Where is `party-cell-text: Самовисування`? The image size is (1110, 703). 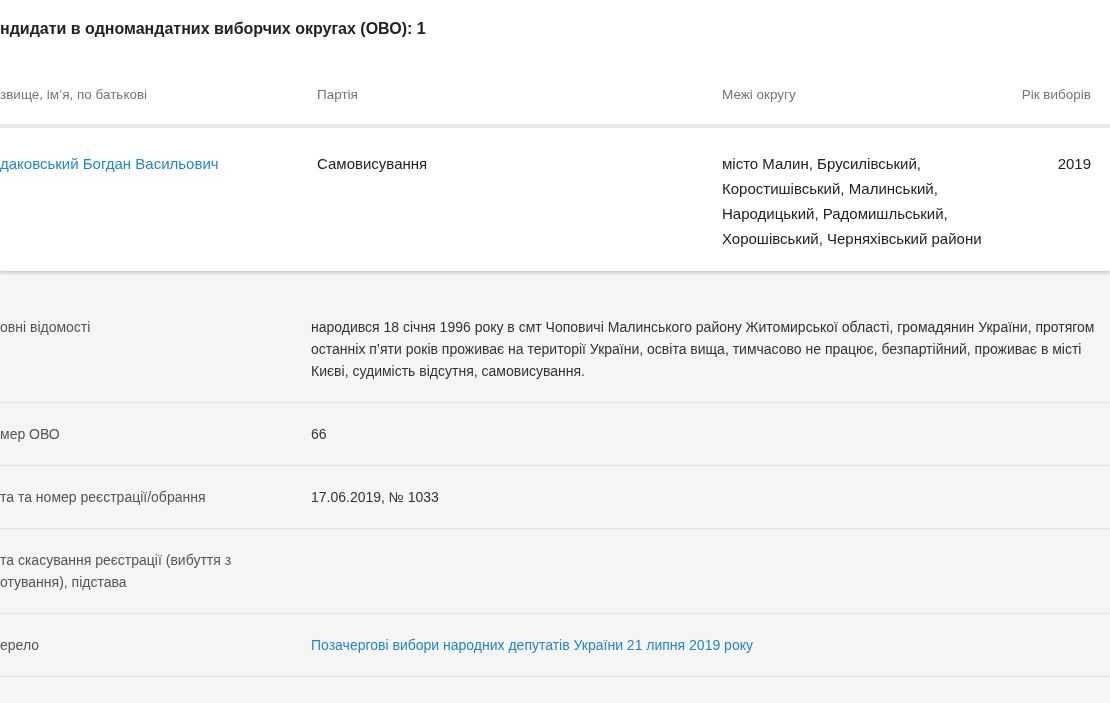
party-cell-text: Самовисування is located at coordinates (373, 164).